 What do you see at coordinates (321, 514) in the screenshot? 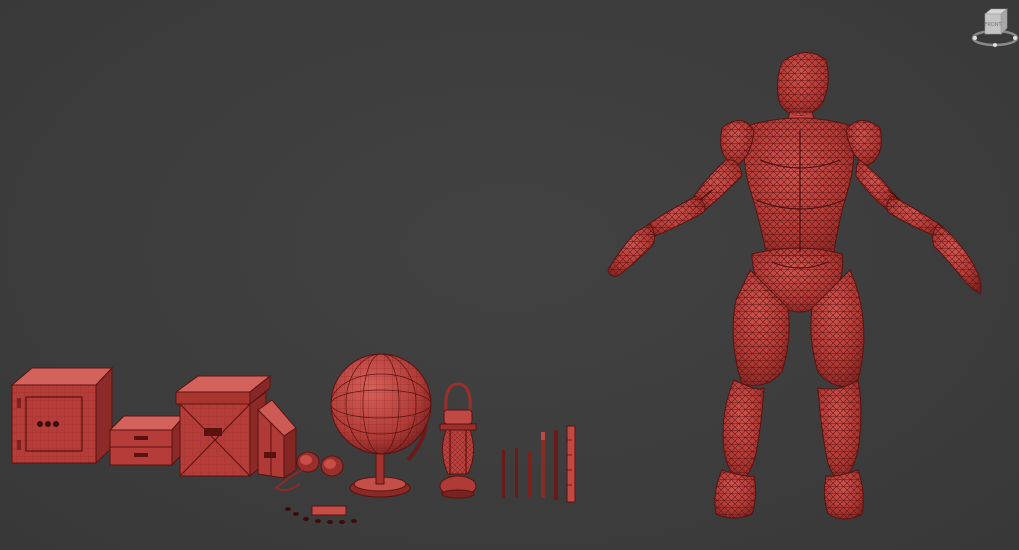
I see `small-items-mesh` at bounding box center [321, 514].